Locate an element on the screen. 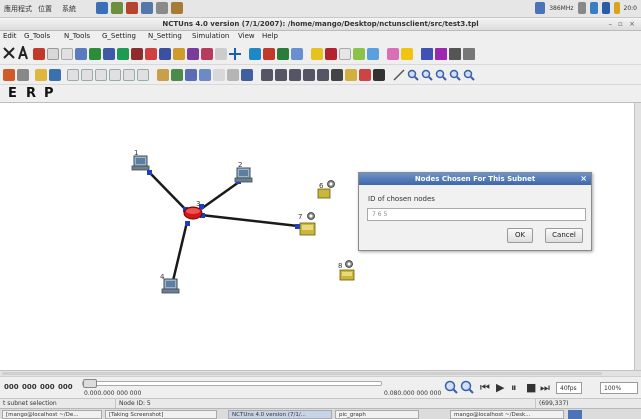 The image size is (641, 419). align-bottom-icon is located at coordinates (129, 75).